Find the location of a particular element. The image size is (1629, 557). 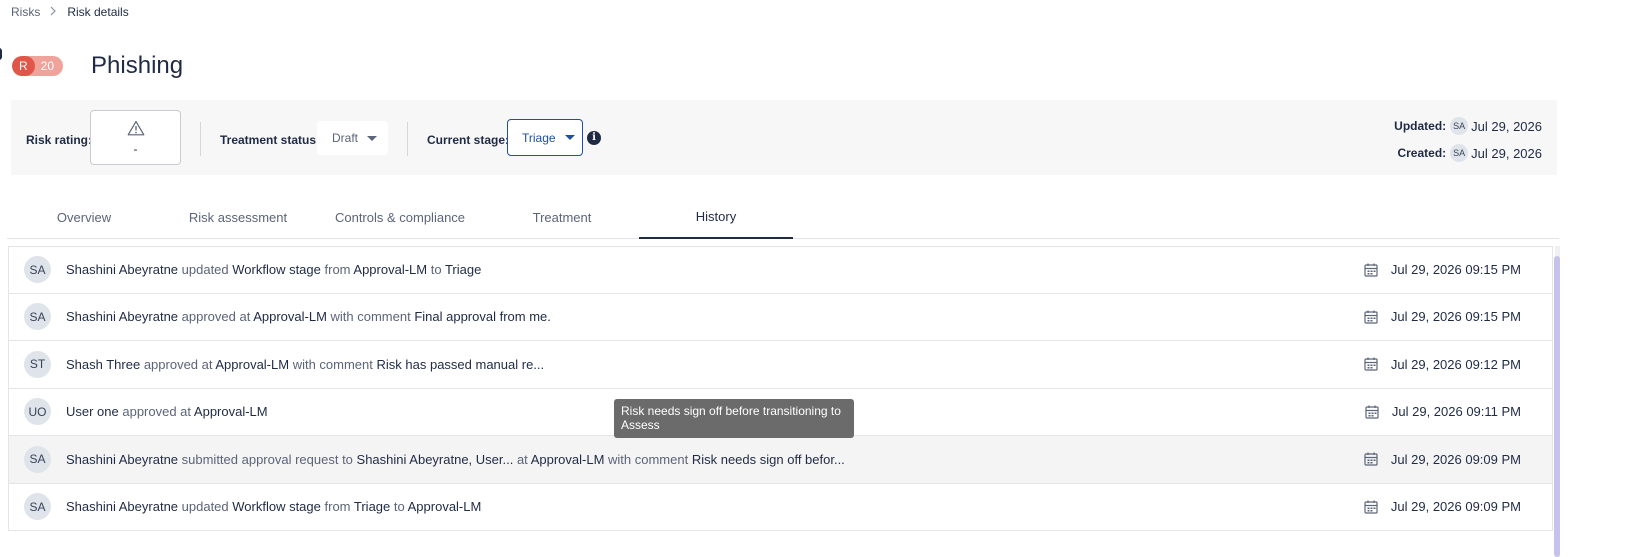

updated-date: Jul 29, 2026 is located at coordinates (1506, 126).